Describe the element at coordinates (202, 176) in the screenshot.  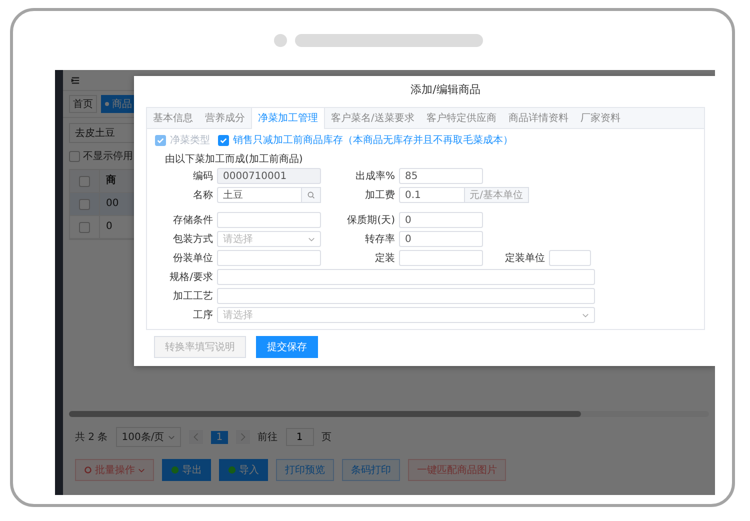
I see `field-label: 编码` at that location.